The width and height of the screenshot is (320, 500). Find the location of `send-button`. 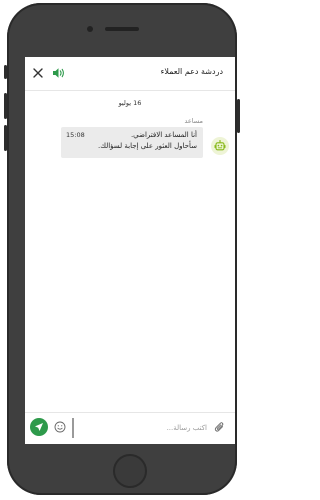

send-button is located at coordinates (39, 427).